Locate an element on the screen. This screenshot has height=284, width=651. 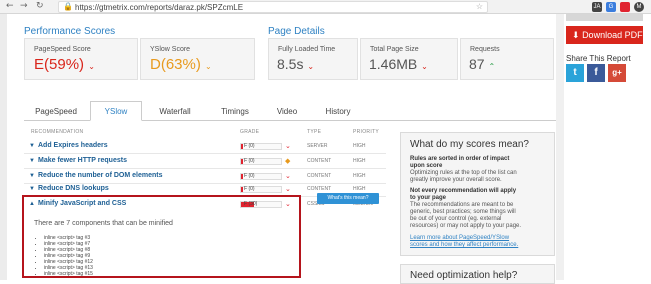
optimization-help-panel: Need optimization help? is located at coordinates (477, 274).